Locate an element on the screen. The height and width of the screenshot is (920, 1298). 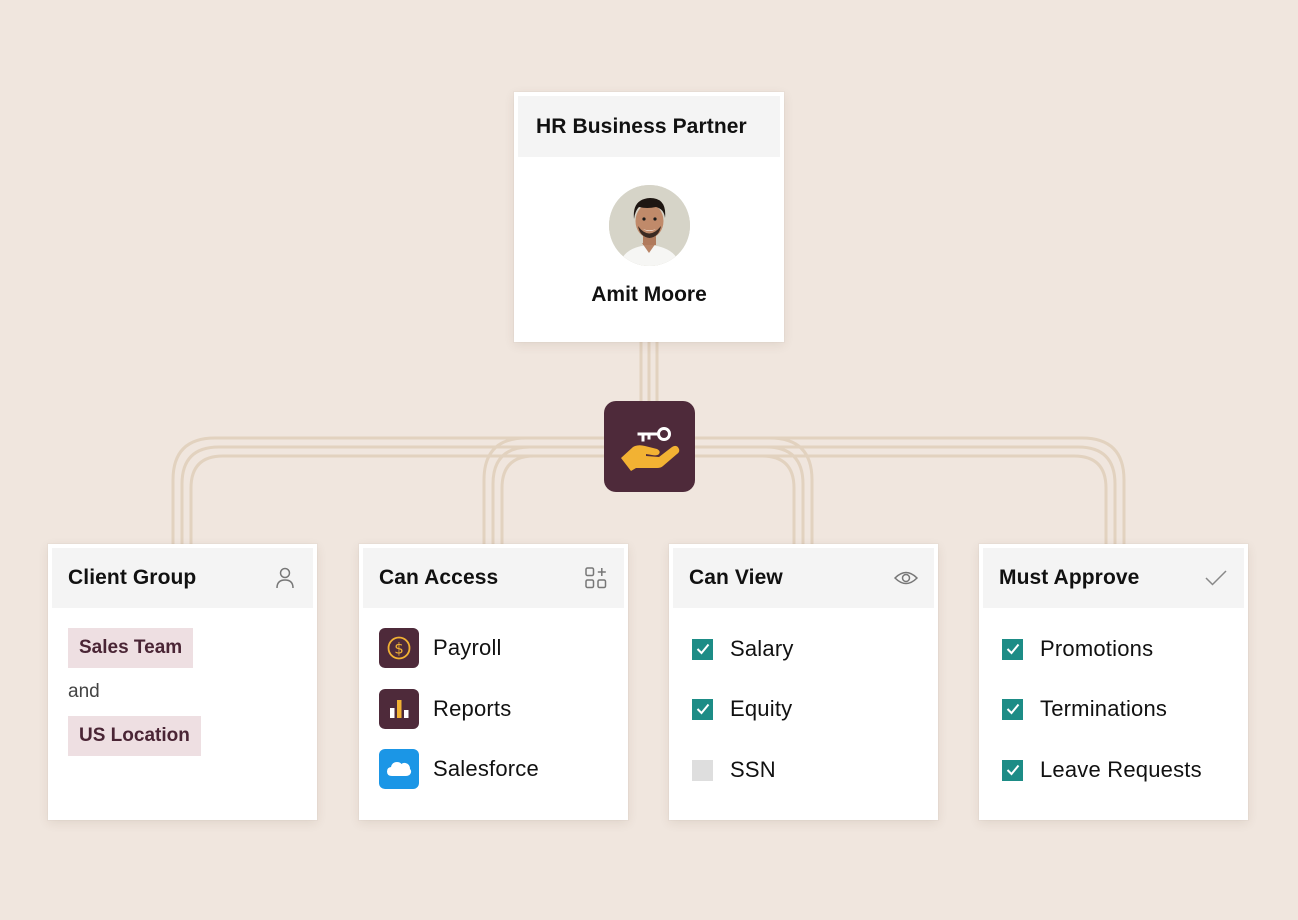
card-title: Client Group is located at coordinates (132, 577).